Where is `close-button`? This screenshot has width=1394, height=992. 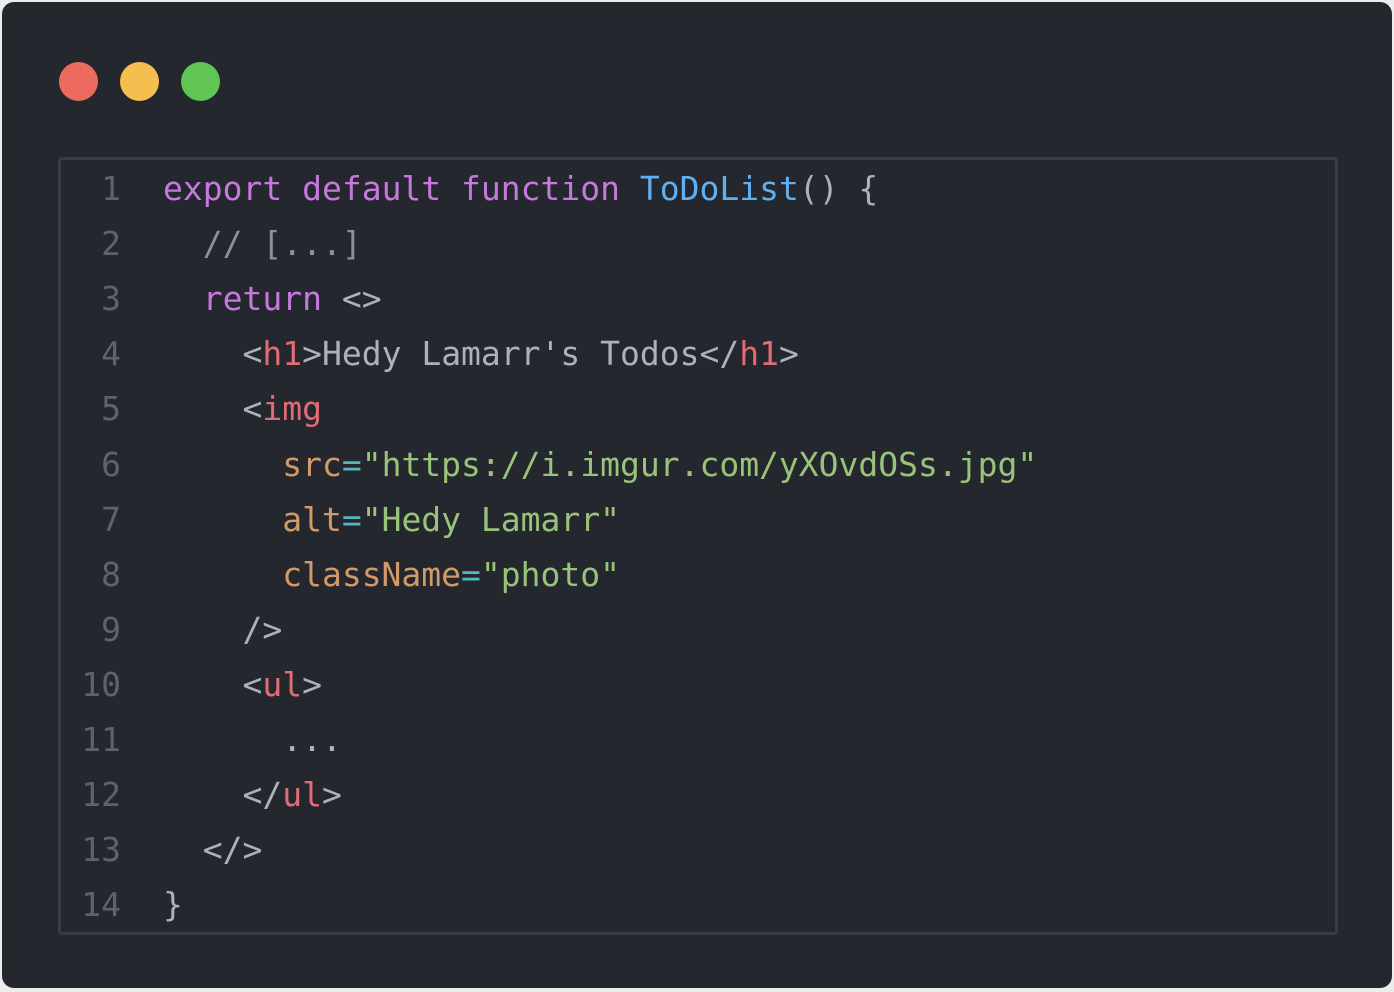 close-button is located at coordinates (78, 81).